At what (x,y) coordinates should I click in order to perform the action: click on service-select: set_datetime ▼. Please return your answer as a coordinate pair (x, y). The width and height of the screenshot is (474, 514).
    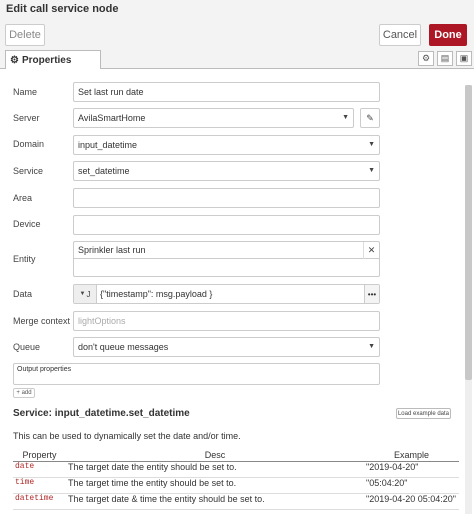
    Looking at the image, I should click on (226, 171).